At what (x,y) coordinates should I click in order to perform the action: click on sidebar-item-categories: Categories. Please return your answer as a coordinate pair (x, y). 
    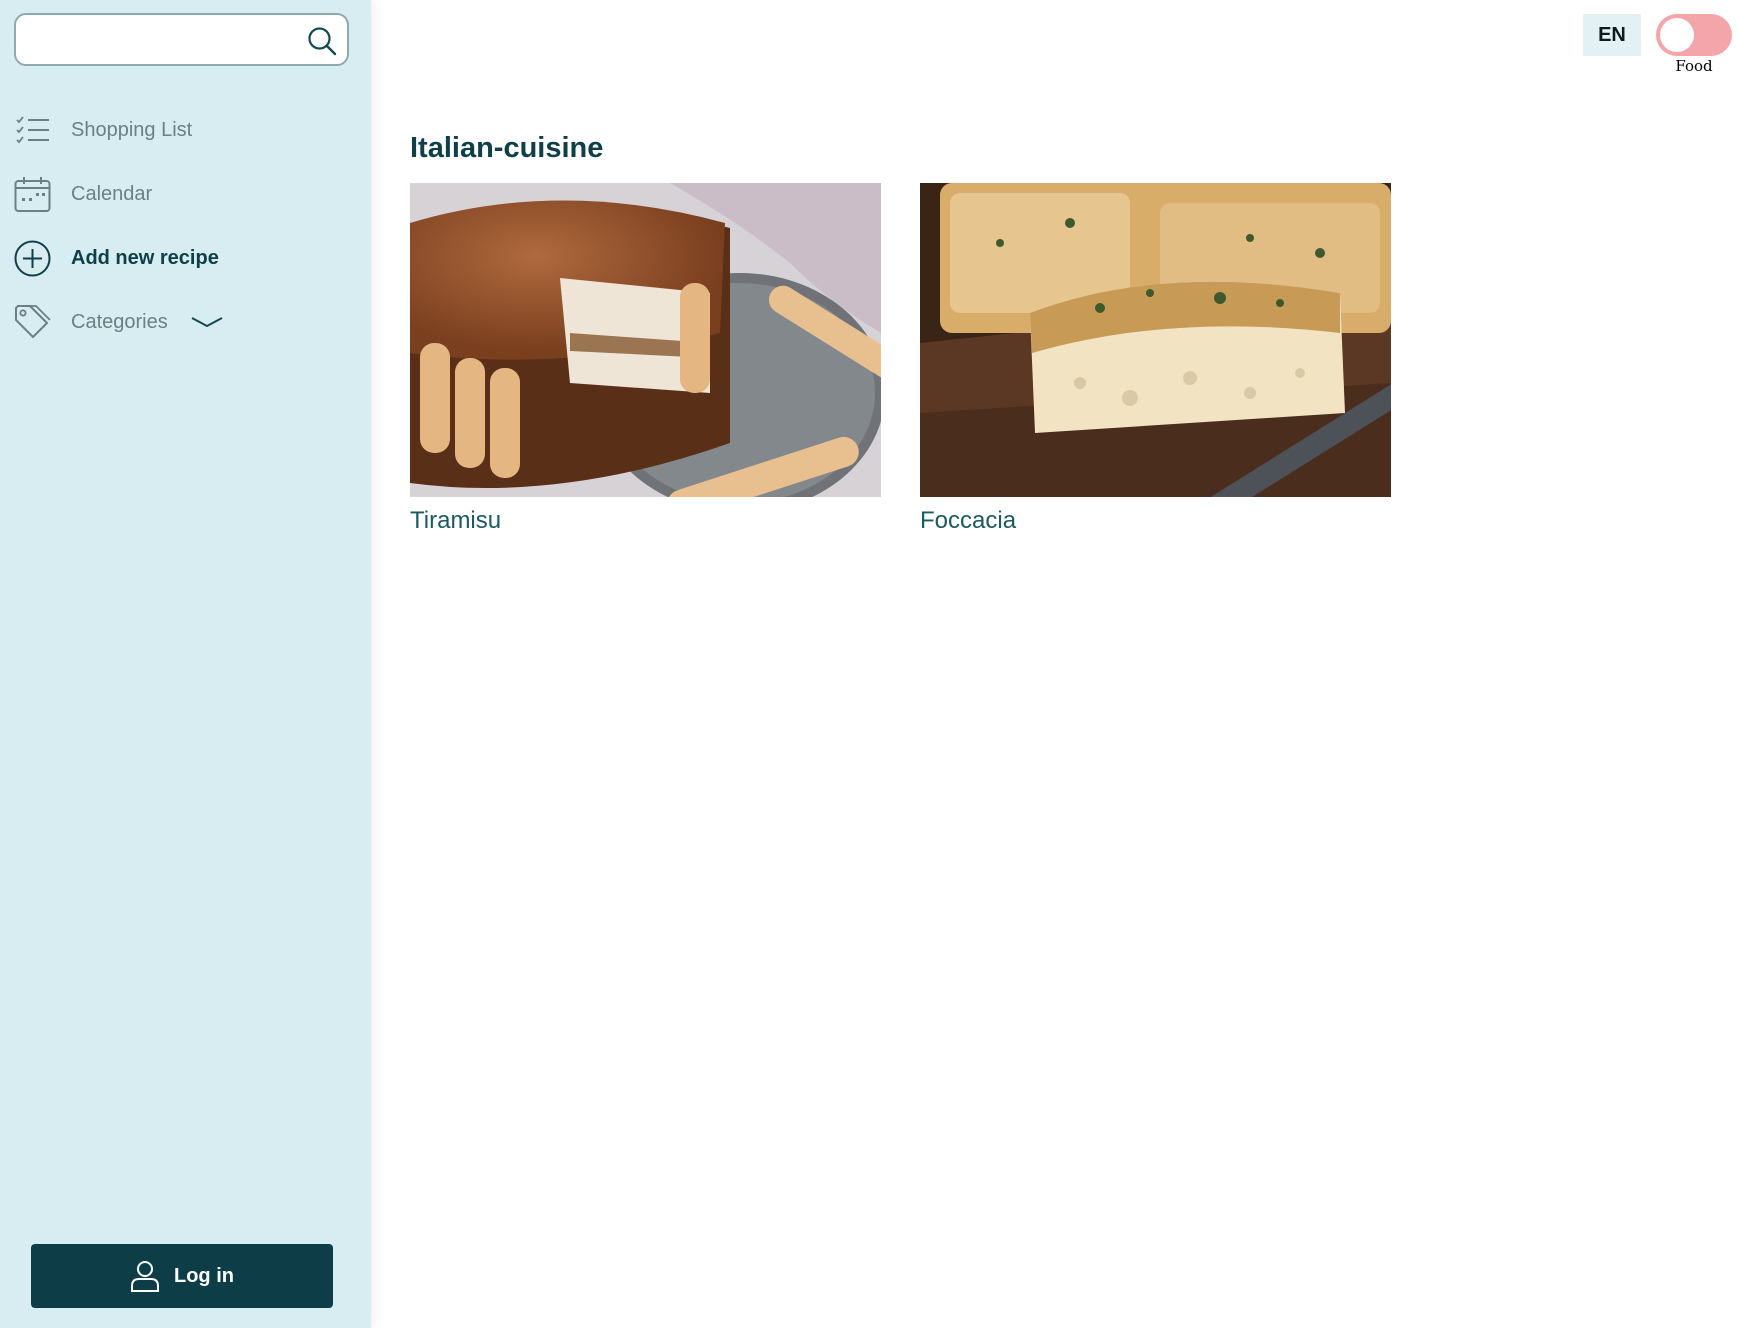
    Looking at the image, I should click on (119, 322).